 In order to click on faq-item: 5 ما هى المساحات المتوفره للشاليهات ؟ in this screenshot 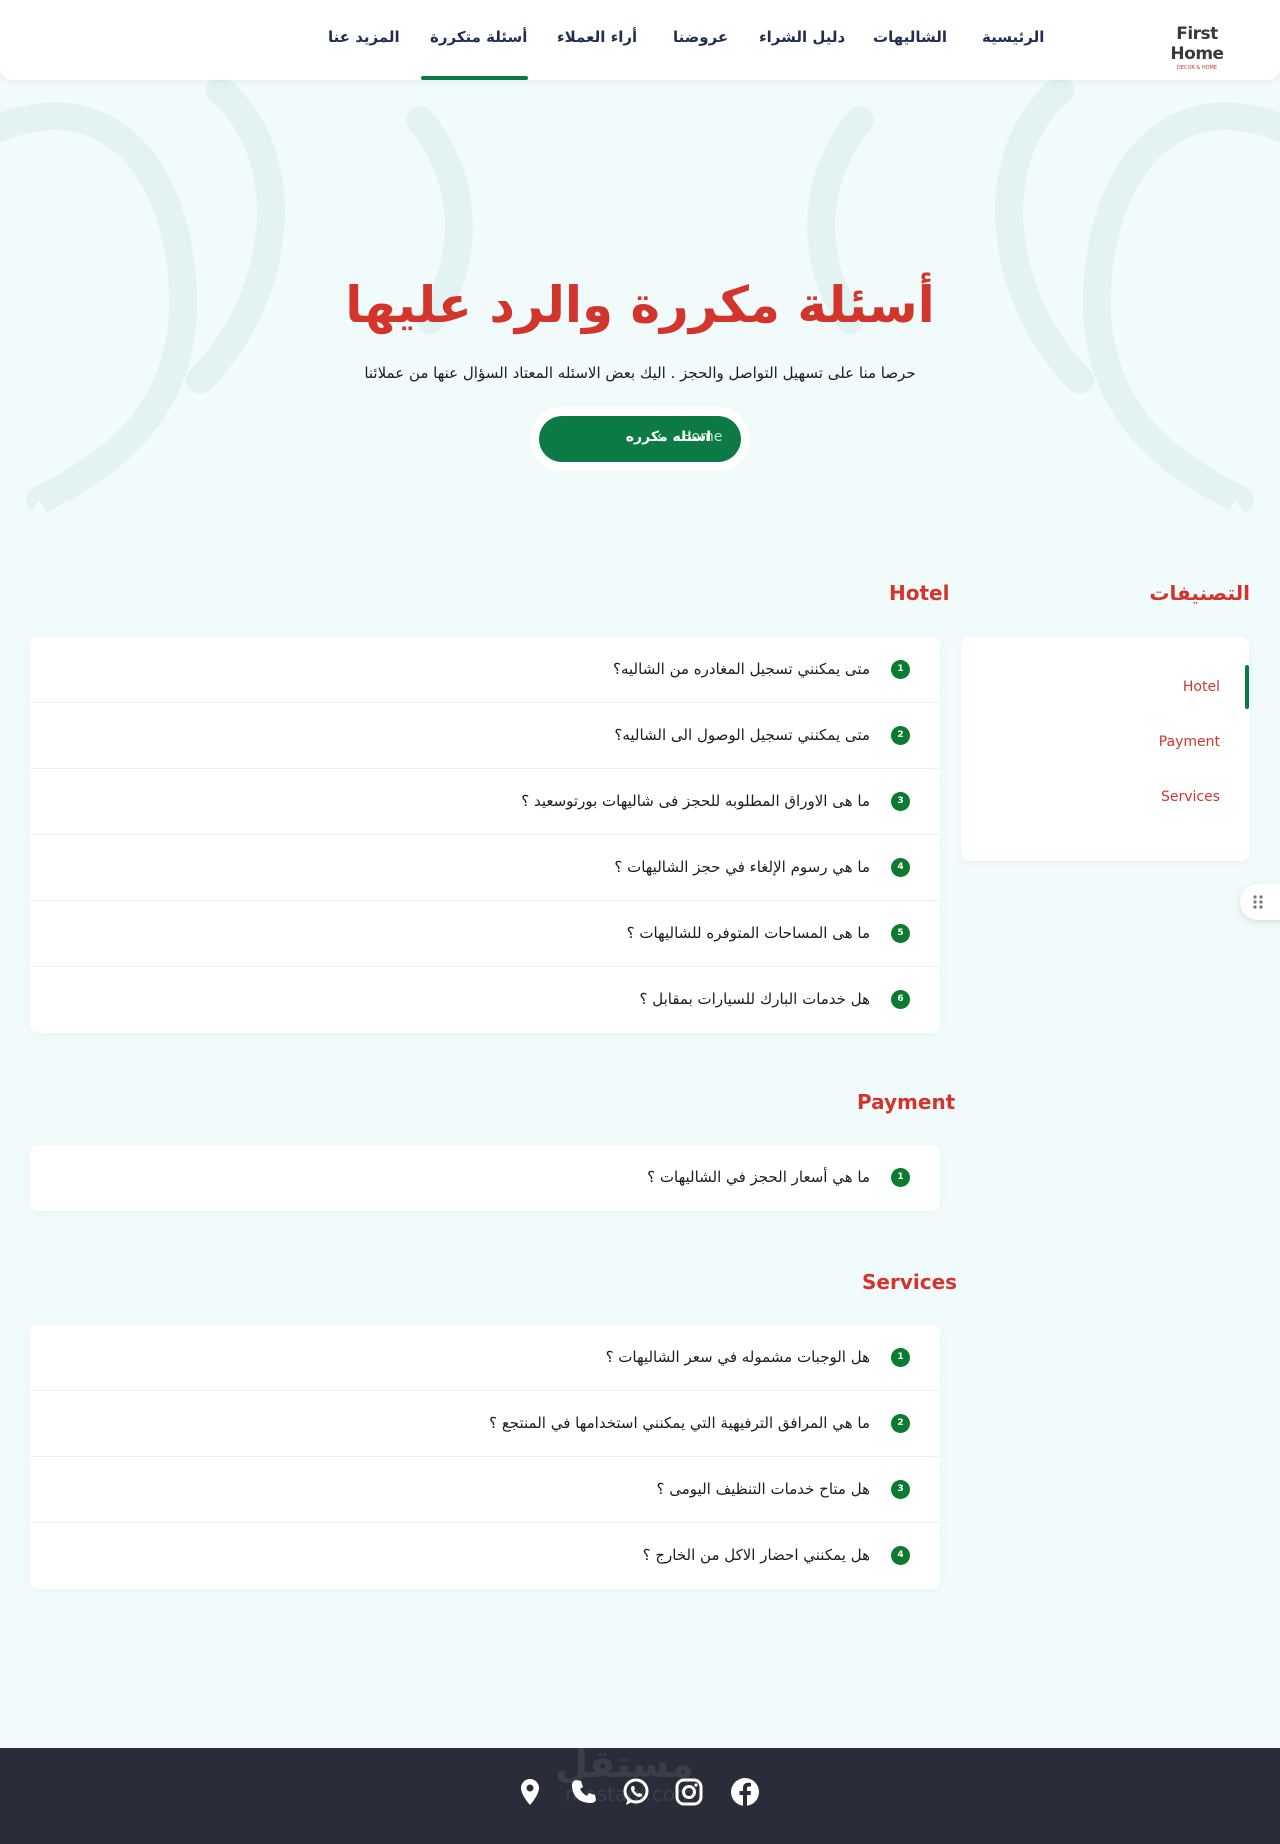, I will do `click(485, 934)`.